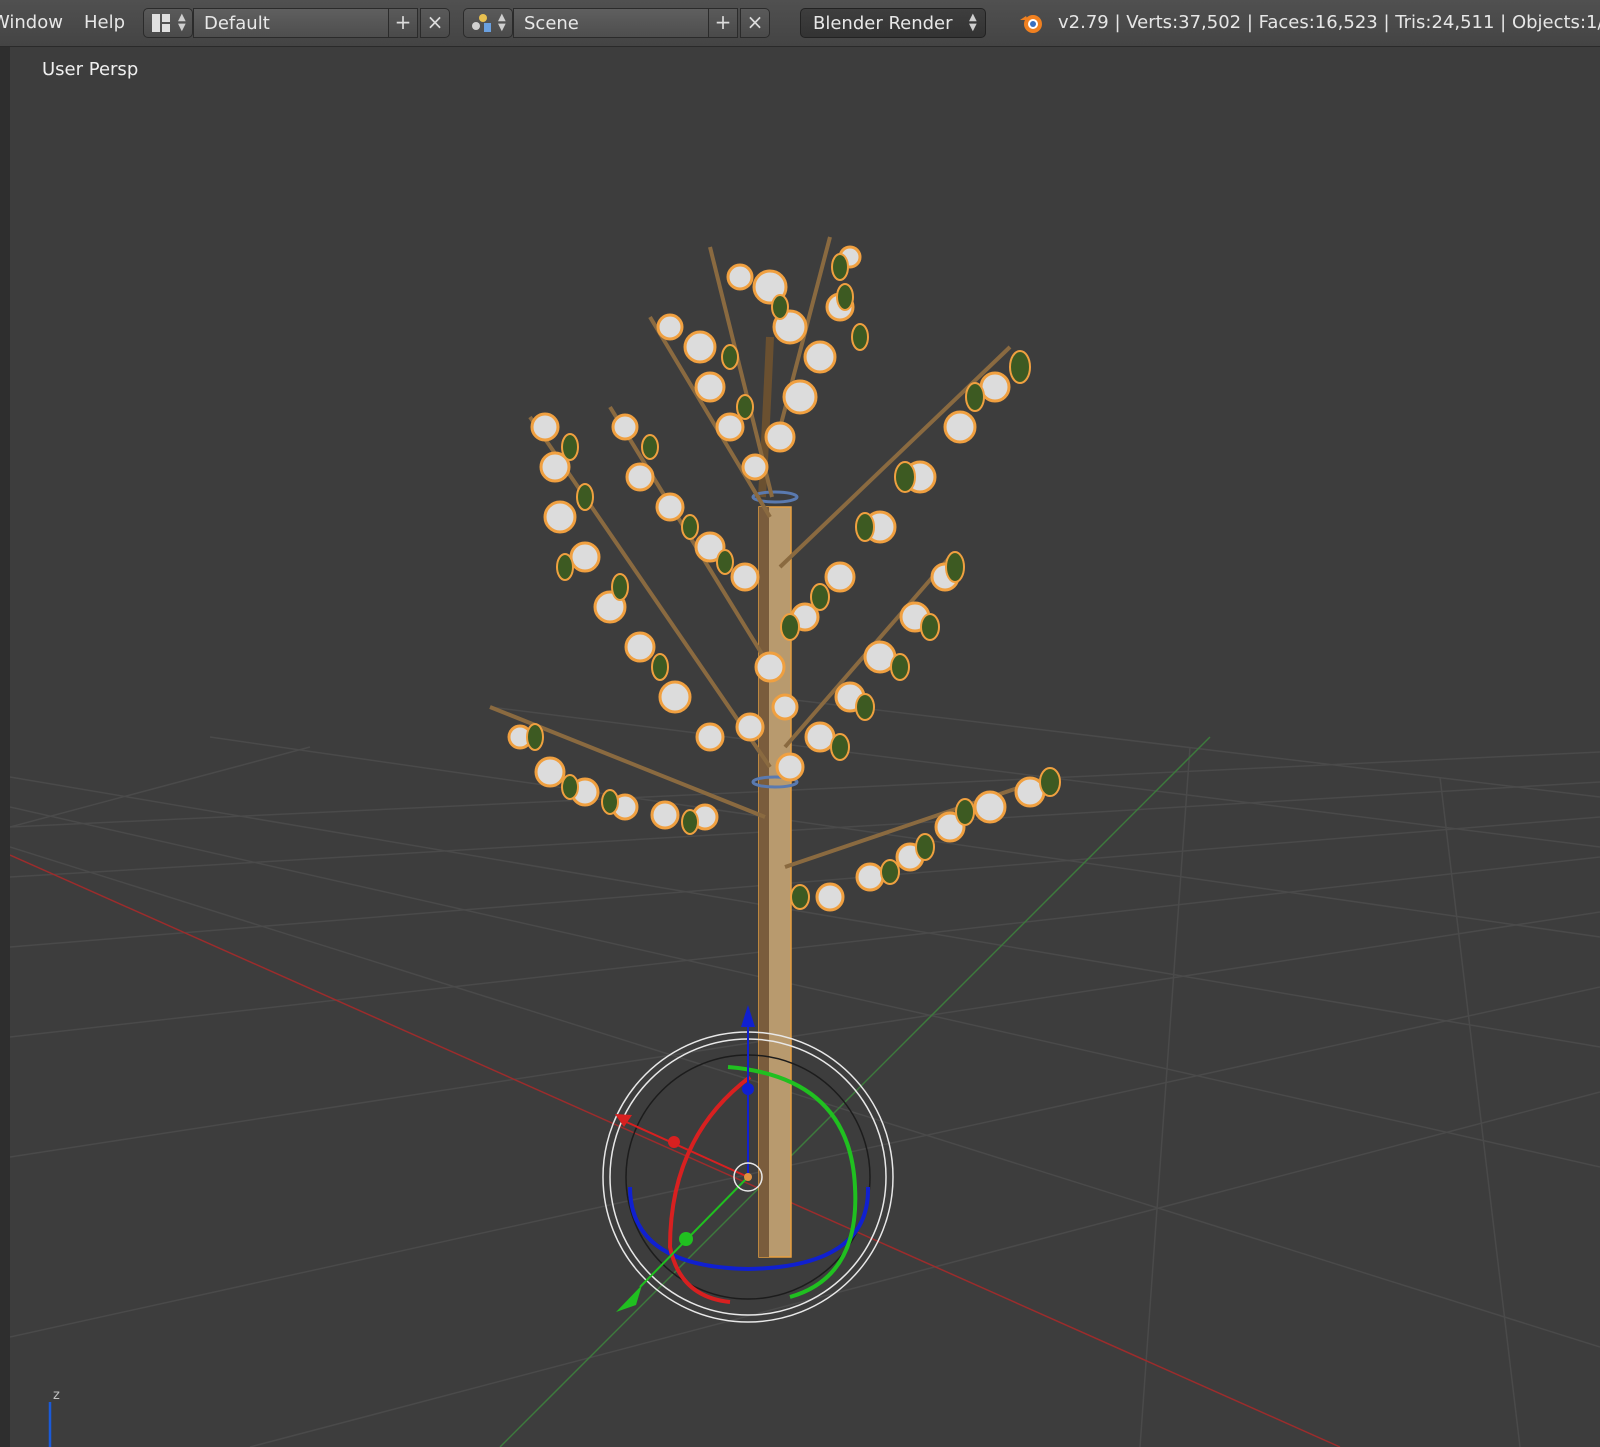 Image resolution: width=1600 pixels, height=1447 pixels. I want to click on layout-icon, so click(161, 23).